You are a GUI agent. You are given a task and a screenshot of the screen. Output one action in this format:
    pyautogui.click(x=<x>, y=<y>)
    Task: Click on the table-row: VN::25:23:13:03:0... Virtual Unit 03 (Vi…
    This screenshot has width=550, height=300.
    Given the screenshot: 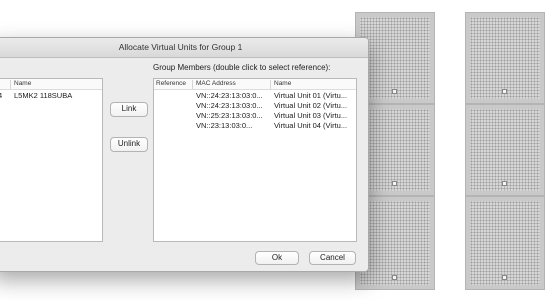 What is the action you would take?
    pyautogui.click(x=255, y=116)
    